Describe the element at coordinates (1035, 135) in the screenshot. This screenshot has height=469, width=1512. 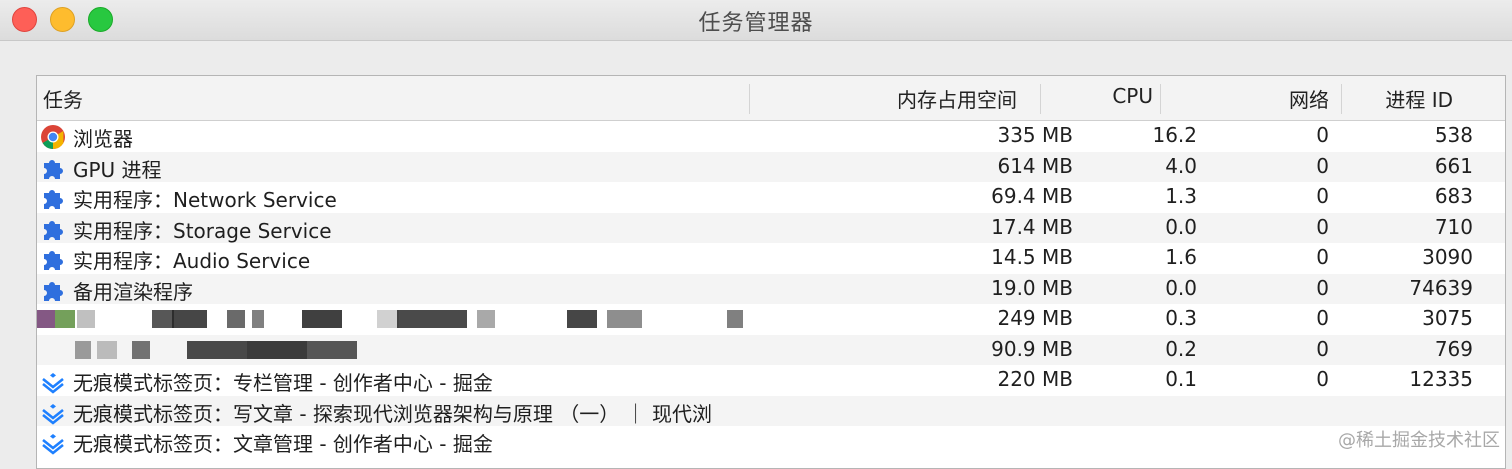
I see `memory-value: 335 MB` at that location.